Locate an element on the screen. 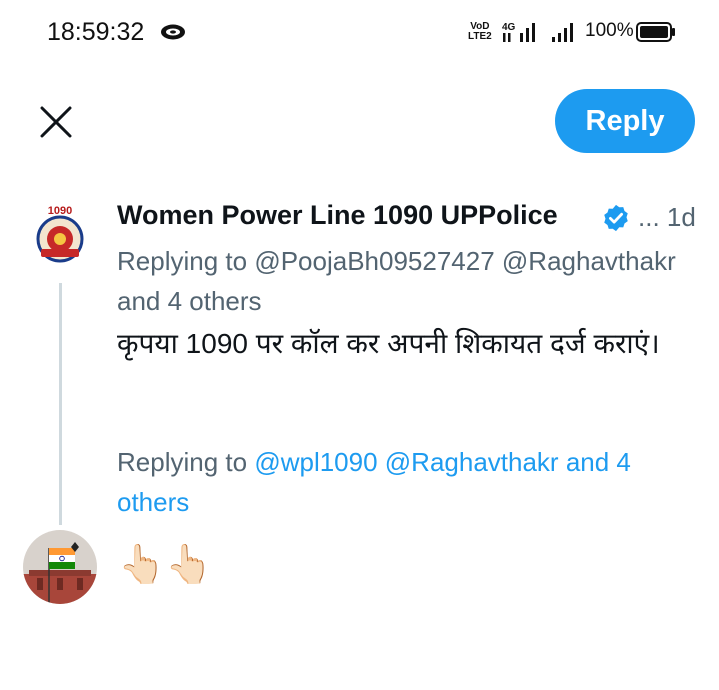 The width and height of the screenshot is (719, 690). battery-percent: 100% is located at coordinates (609, 30).